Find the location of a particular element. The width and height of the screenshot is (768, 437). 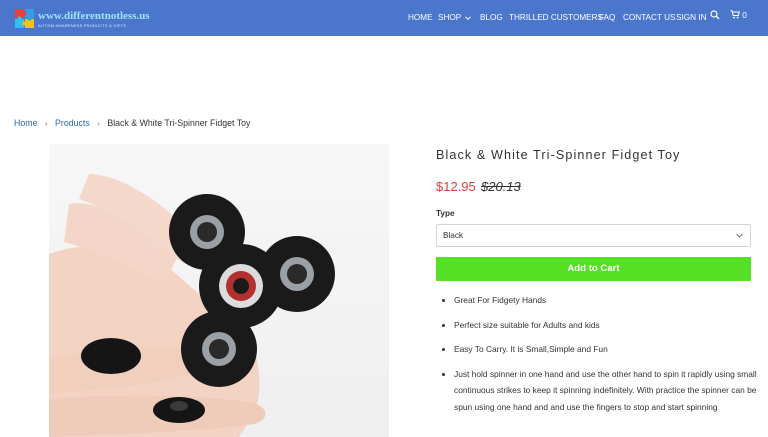

nav-sign-in: SIGN IN is located at coordinates (691, 18).